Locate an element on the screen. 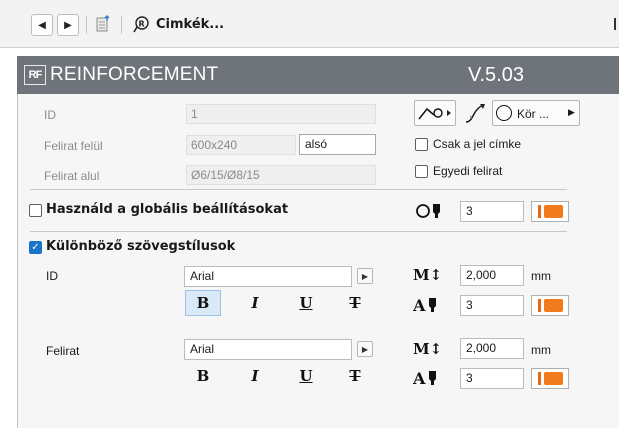  svg-text: R is located at coordinates (142, 24).